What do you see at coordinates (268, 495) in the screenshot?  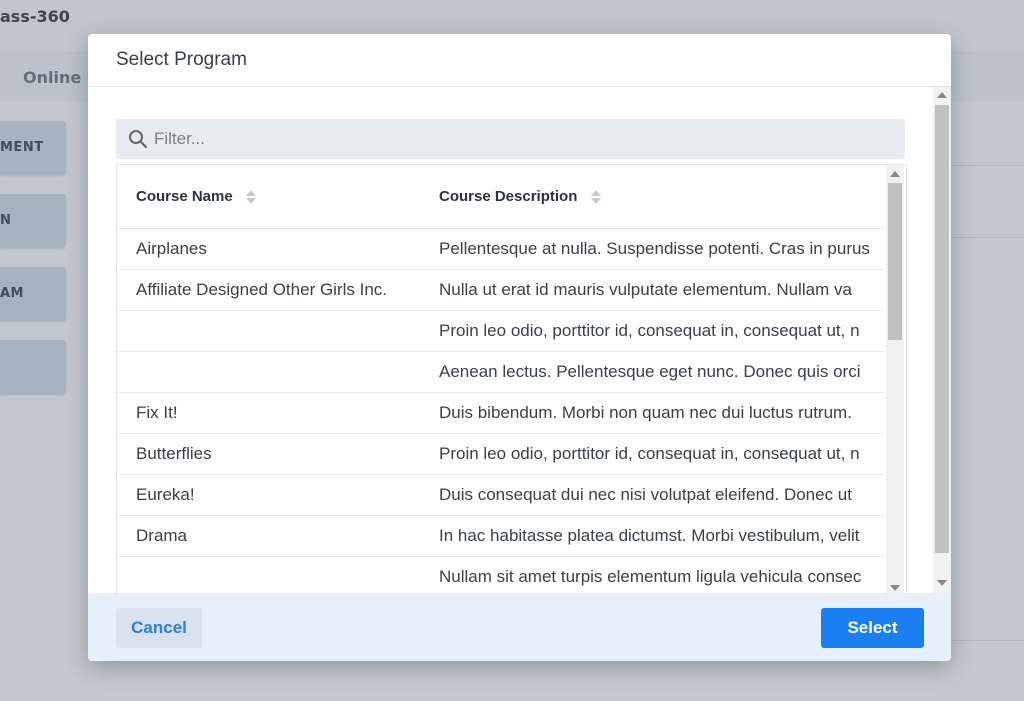 I see `course-name-cell: Eureka!` at bounding box center [268, 495].